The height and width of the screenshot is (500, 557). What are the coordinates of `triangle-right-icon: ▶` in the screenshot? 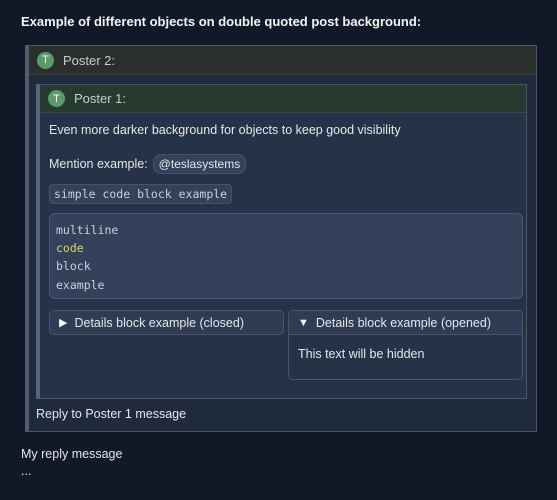 It's located at (63, 323).